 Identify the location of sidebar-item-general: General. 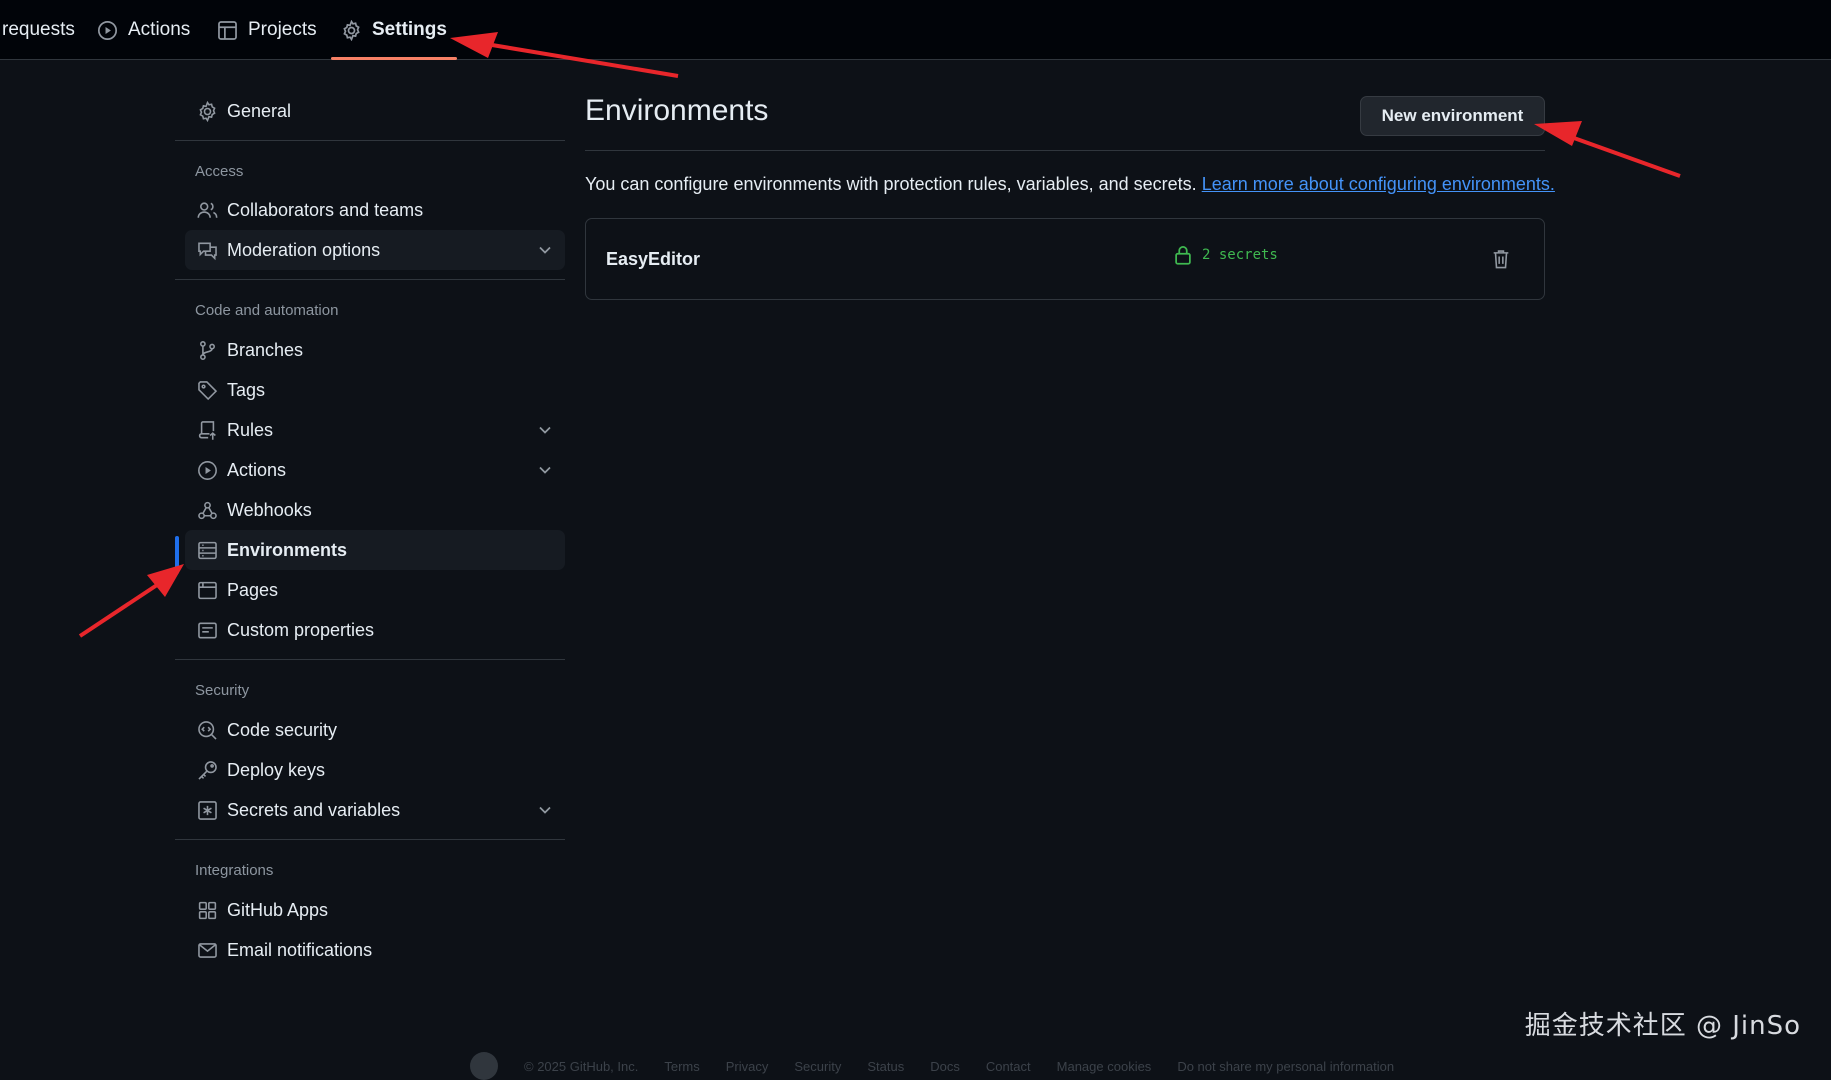
(375, 111).